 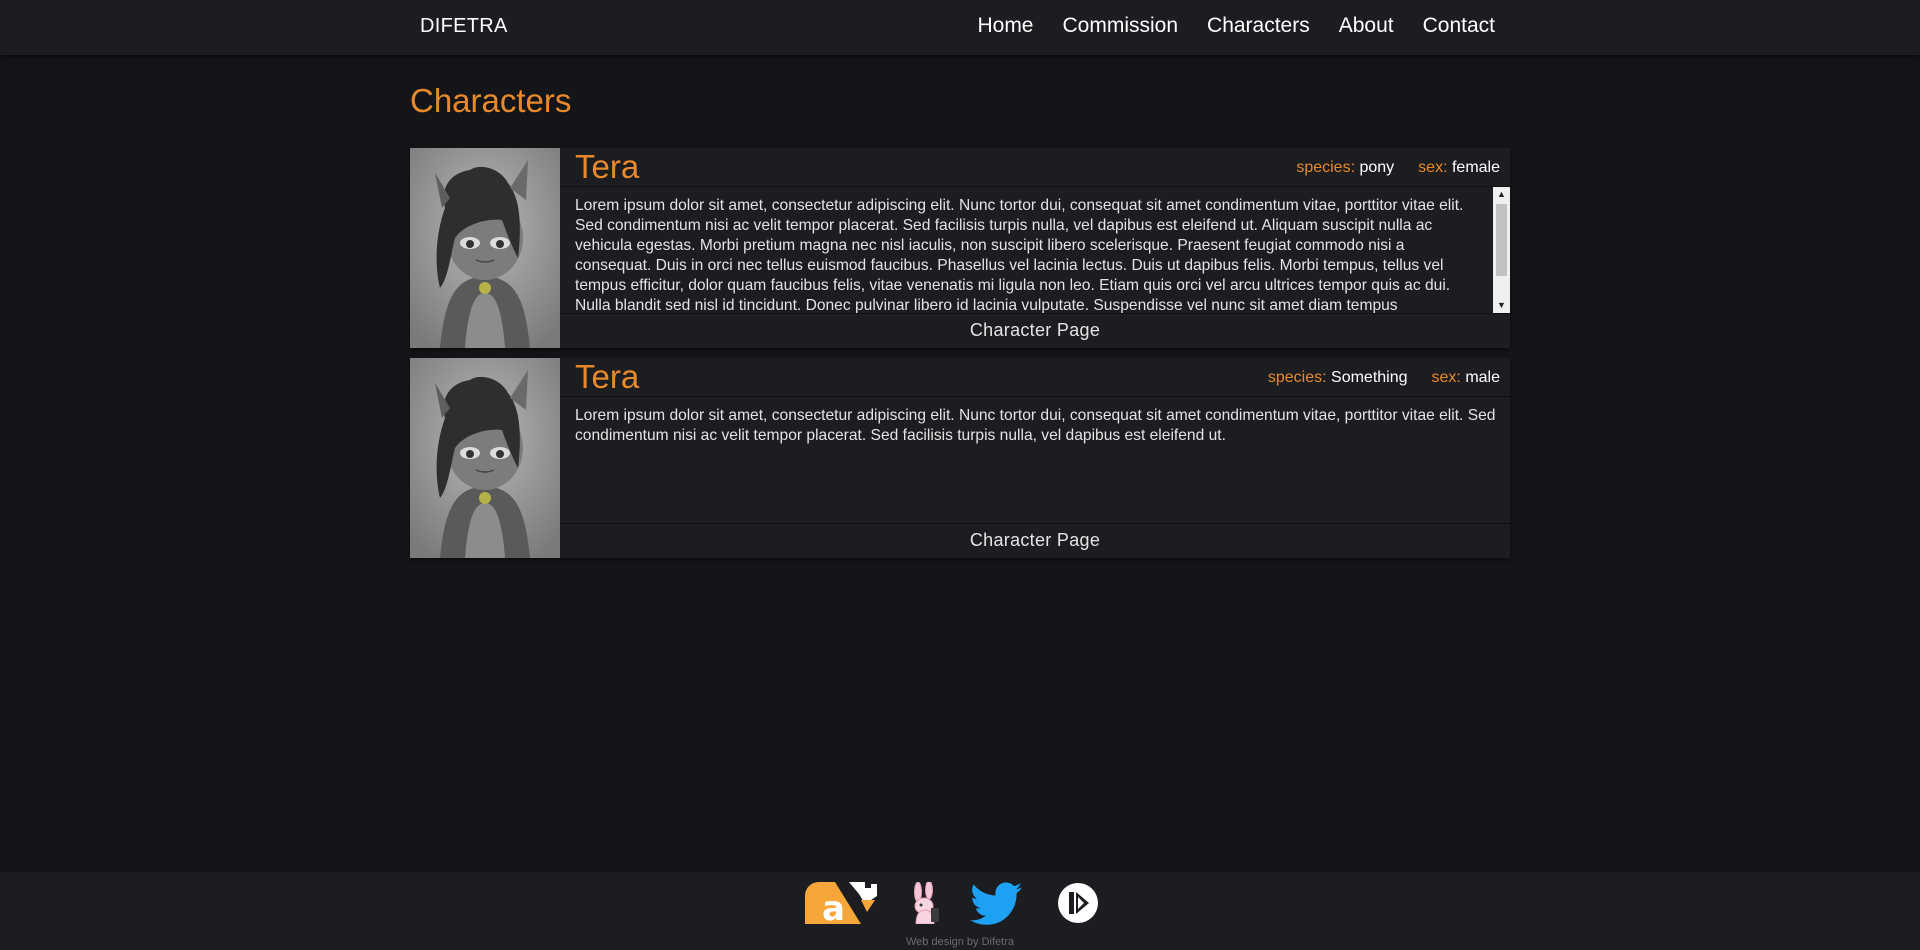 I want to click on brand-logo-link: DIFETRA, so click(x=464, y=26).